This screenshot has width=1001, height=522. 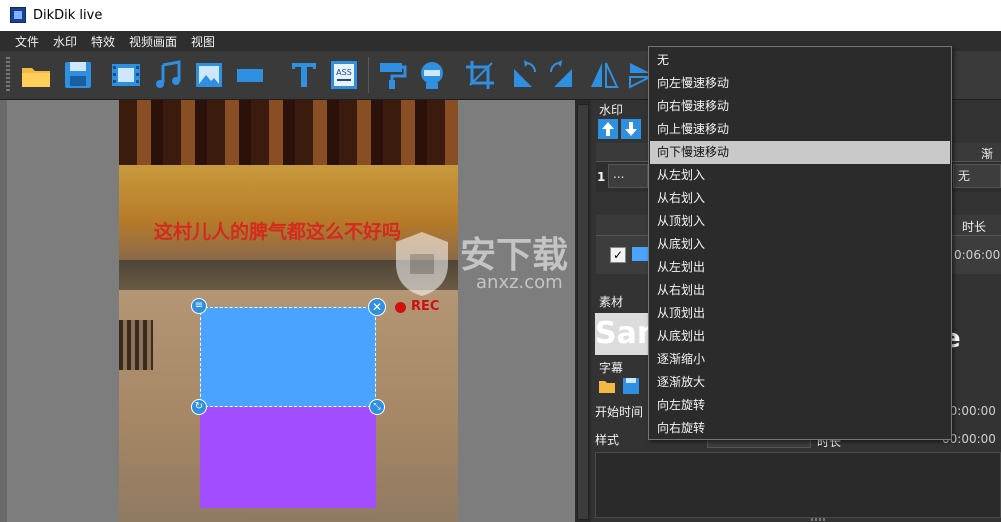 I want to click on video-roof-texture, so click(x=288, y=132).